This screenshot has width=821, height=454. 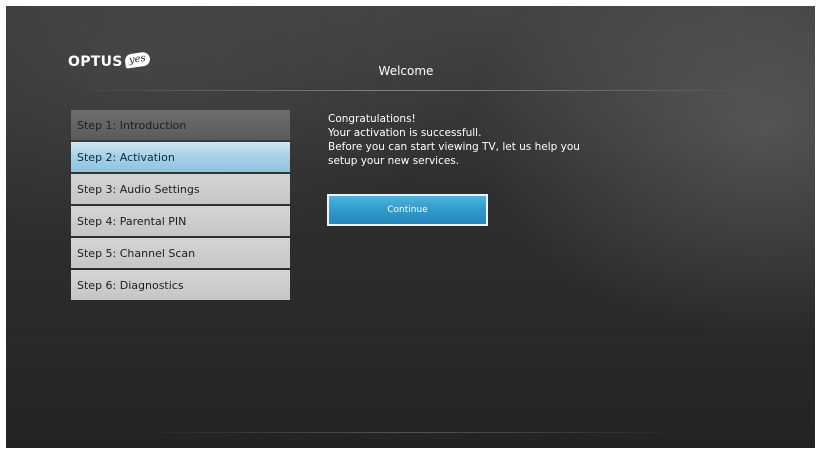 What do you see at coordinates (137, 60) in the screenshot?
I see `brand-badge: yes` at bounding box center [137, 60].